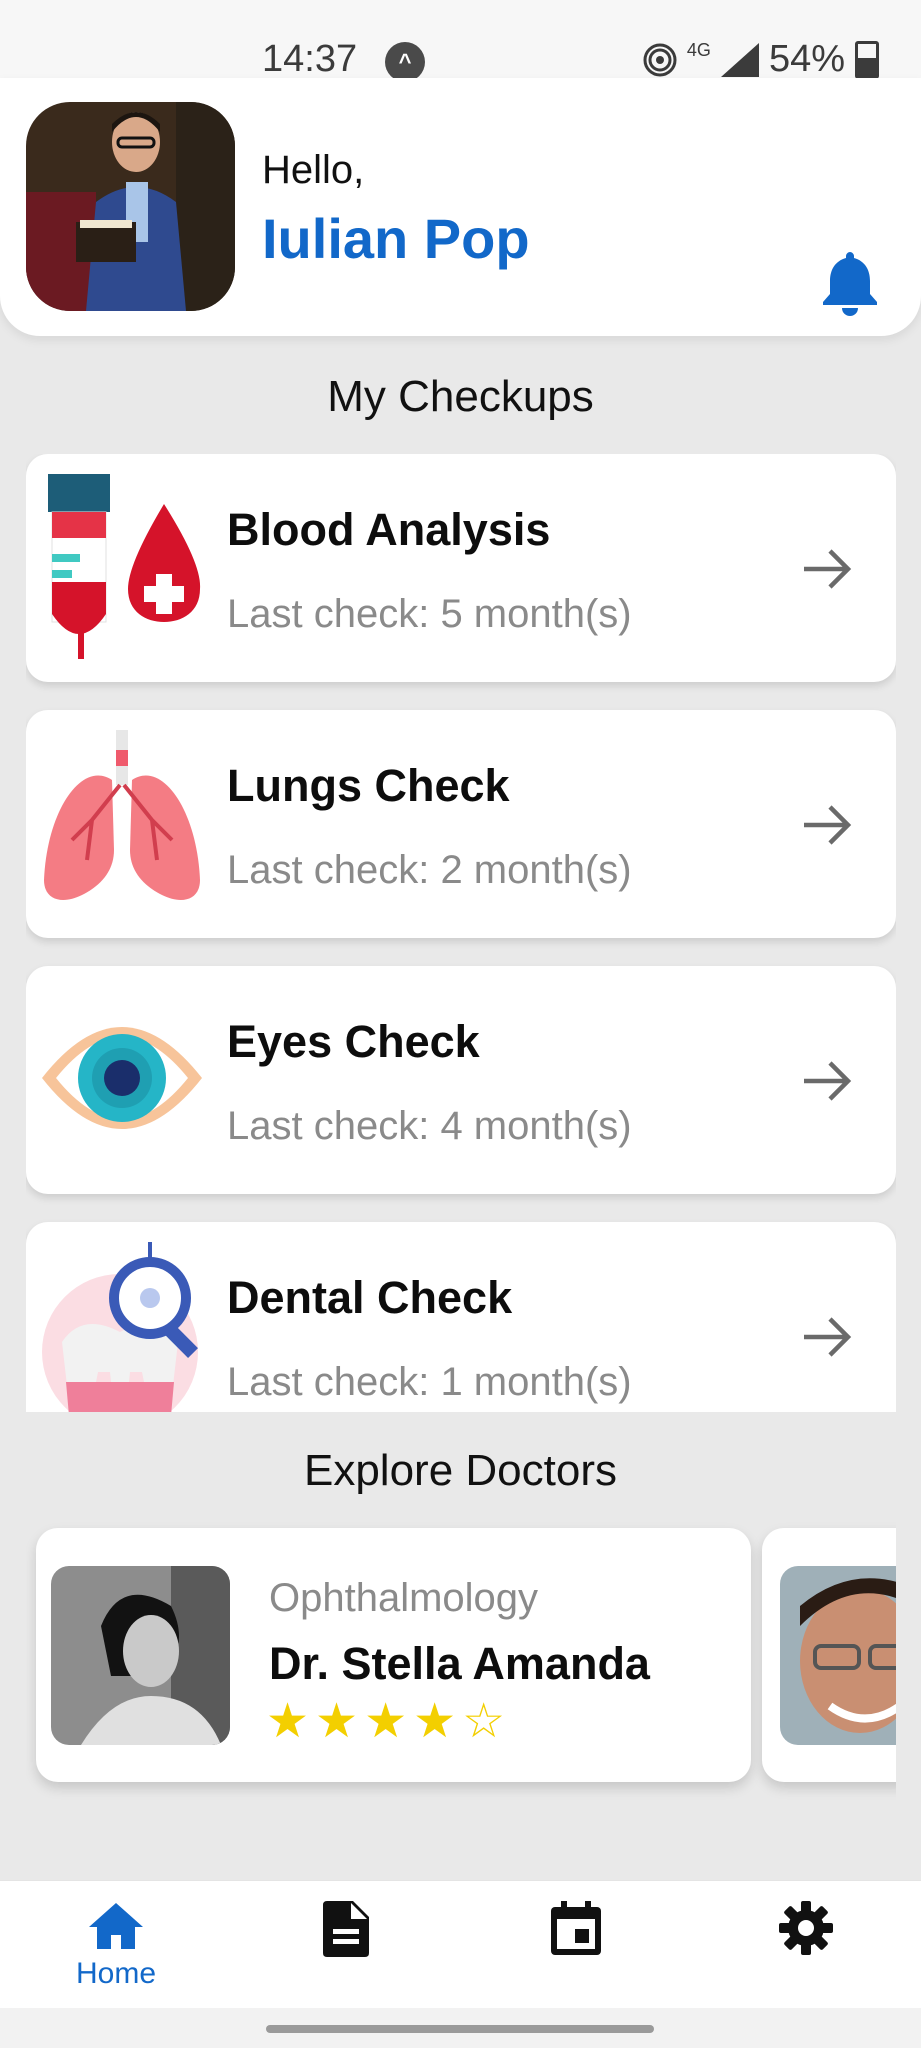 The width and height of the screenshot is (921, 2048). I want to click on checkup-subtitle: Last check: 4 month(s), so click(429, 1126).